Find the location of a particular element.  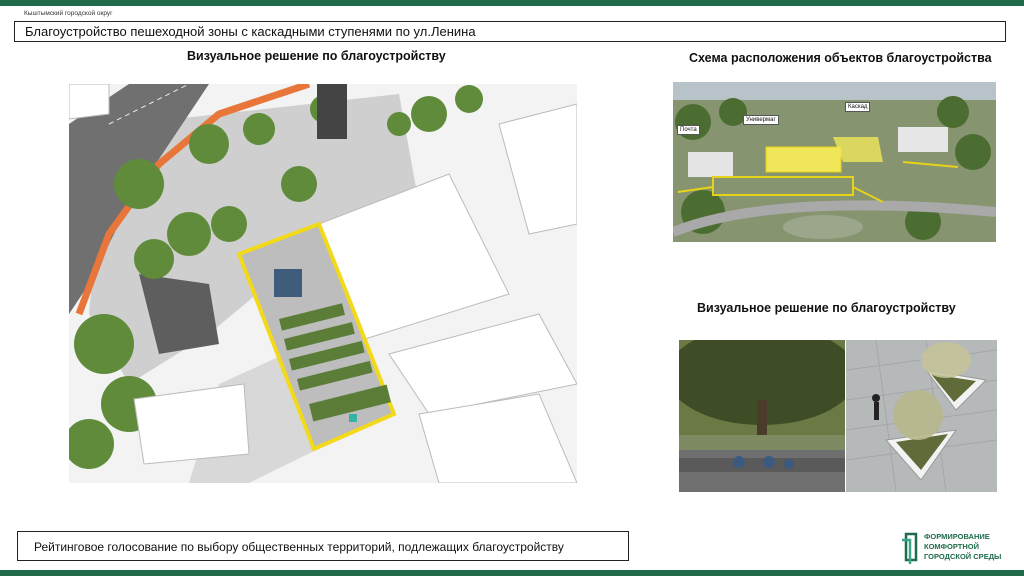

label-kaskad: Каскад is located at coordinates (858, 107).